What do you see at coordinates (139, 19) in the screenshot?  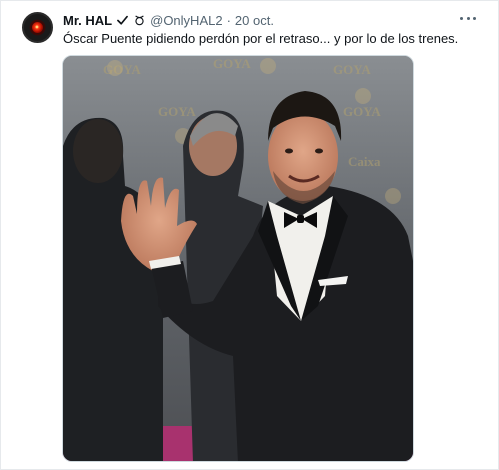 I see `emoji-badge-icon` at bounding box center [139, 19].